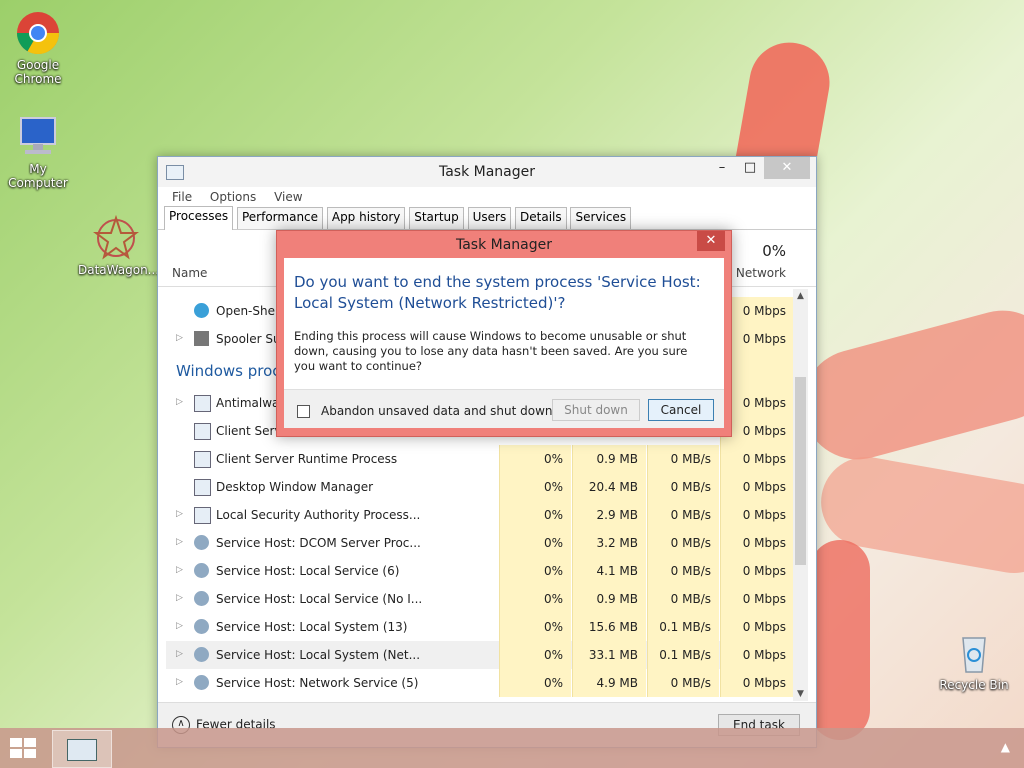 This screenshot has height=768, width=1024. Describe the element at coordinates (787, 168) in the screenshot. I see `close-button: ✕` at that location.